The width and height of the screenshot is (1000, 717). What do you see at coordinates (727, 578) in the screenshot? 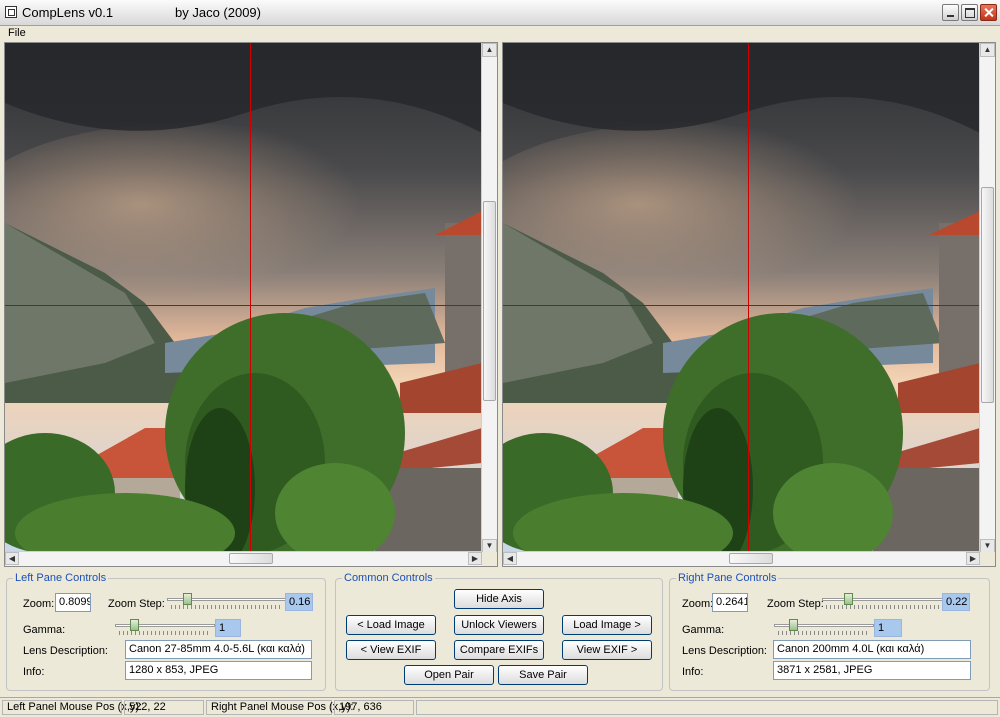
I see `group-title: Right Pane Controls` at bounding box center [727, 578].